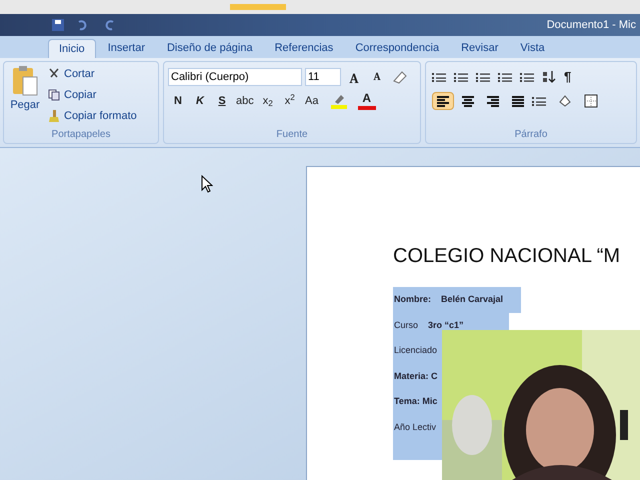 Image resolution: width=640 pixels, height=480 pixels. What do you see at coordinates (54, 116) in the screenshot?
I see `brush-icon` at bounding box center [54, 116].